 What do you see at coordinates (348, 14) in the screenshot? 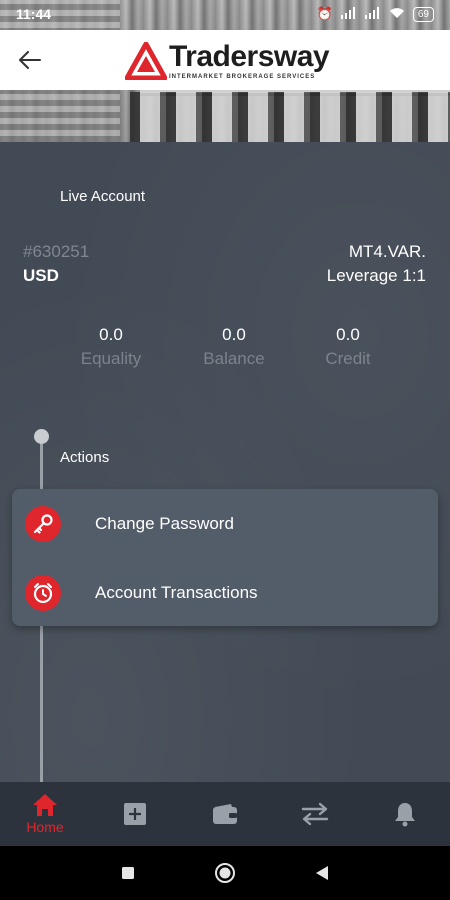
I see `signal-icon` at bounding box center [348, 14].